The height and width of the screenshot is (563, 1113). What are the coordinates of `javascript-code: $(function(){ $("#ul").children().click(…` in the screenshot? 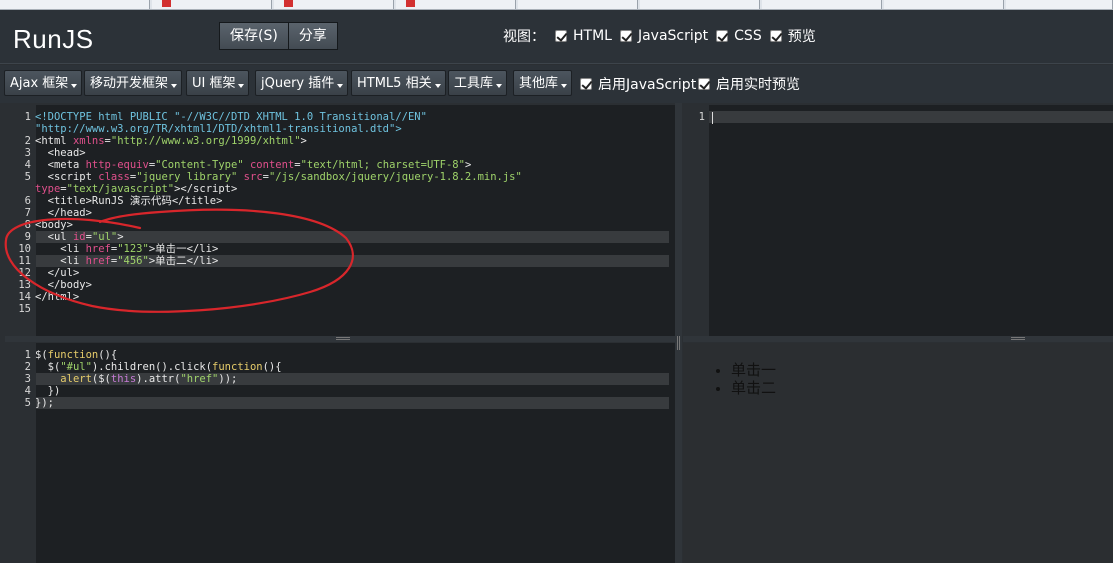 It's located at (158, 379).